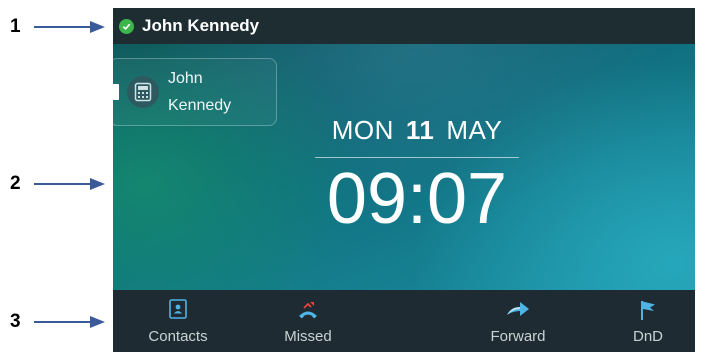  Describe the element at coordinates (518, 311) in the screenshot. I see `forward-arrow-icon` at that location.